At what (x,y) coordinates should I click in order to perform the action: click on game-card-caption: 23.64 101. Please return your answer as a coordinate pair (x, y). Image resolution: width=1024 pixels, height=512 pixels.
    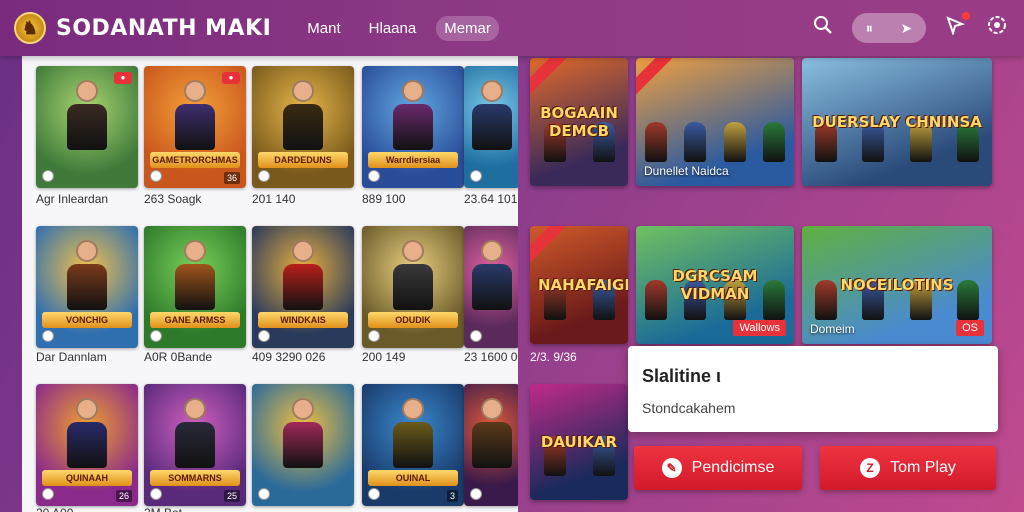
    Looking at the image, I should click on (491, 199).